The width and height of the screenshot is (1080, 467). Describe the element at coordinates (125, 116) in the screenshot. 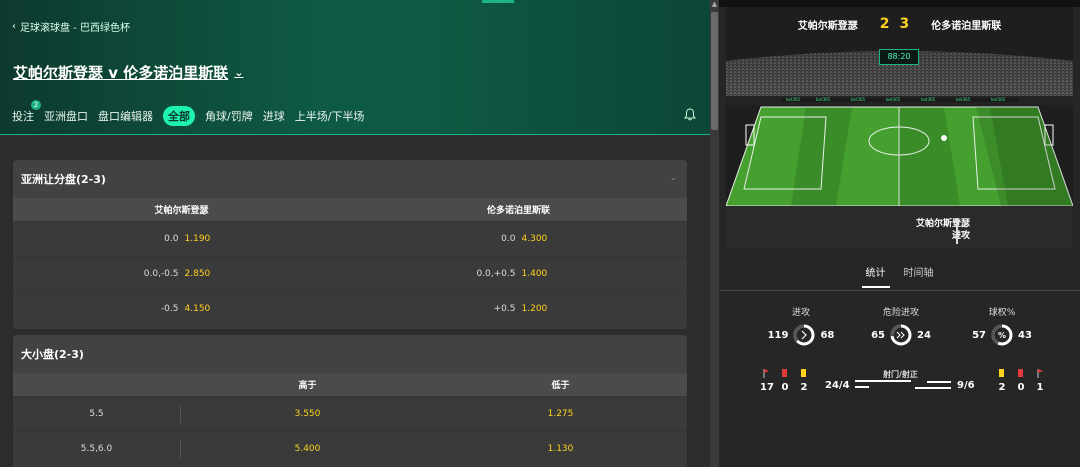

I see `tab-bet-builder: 盘口编辑器` at that location.